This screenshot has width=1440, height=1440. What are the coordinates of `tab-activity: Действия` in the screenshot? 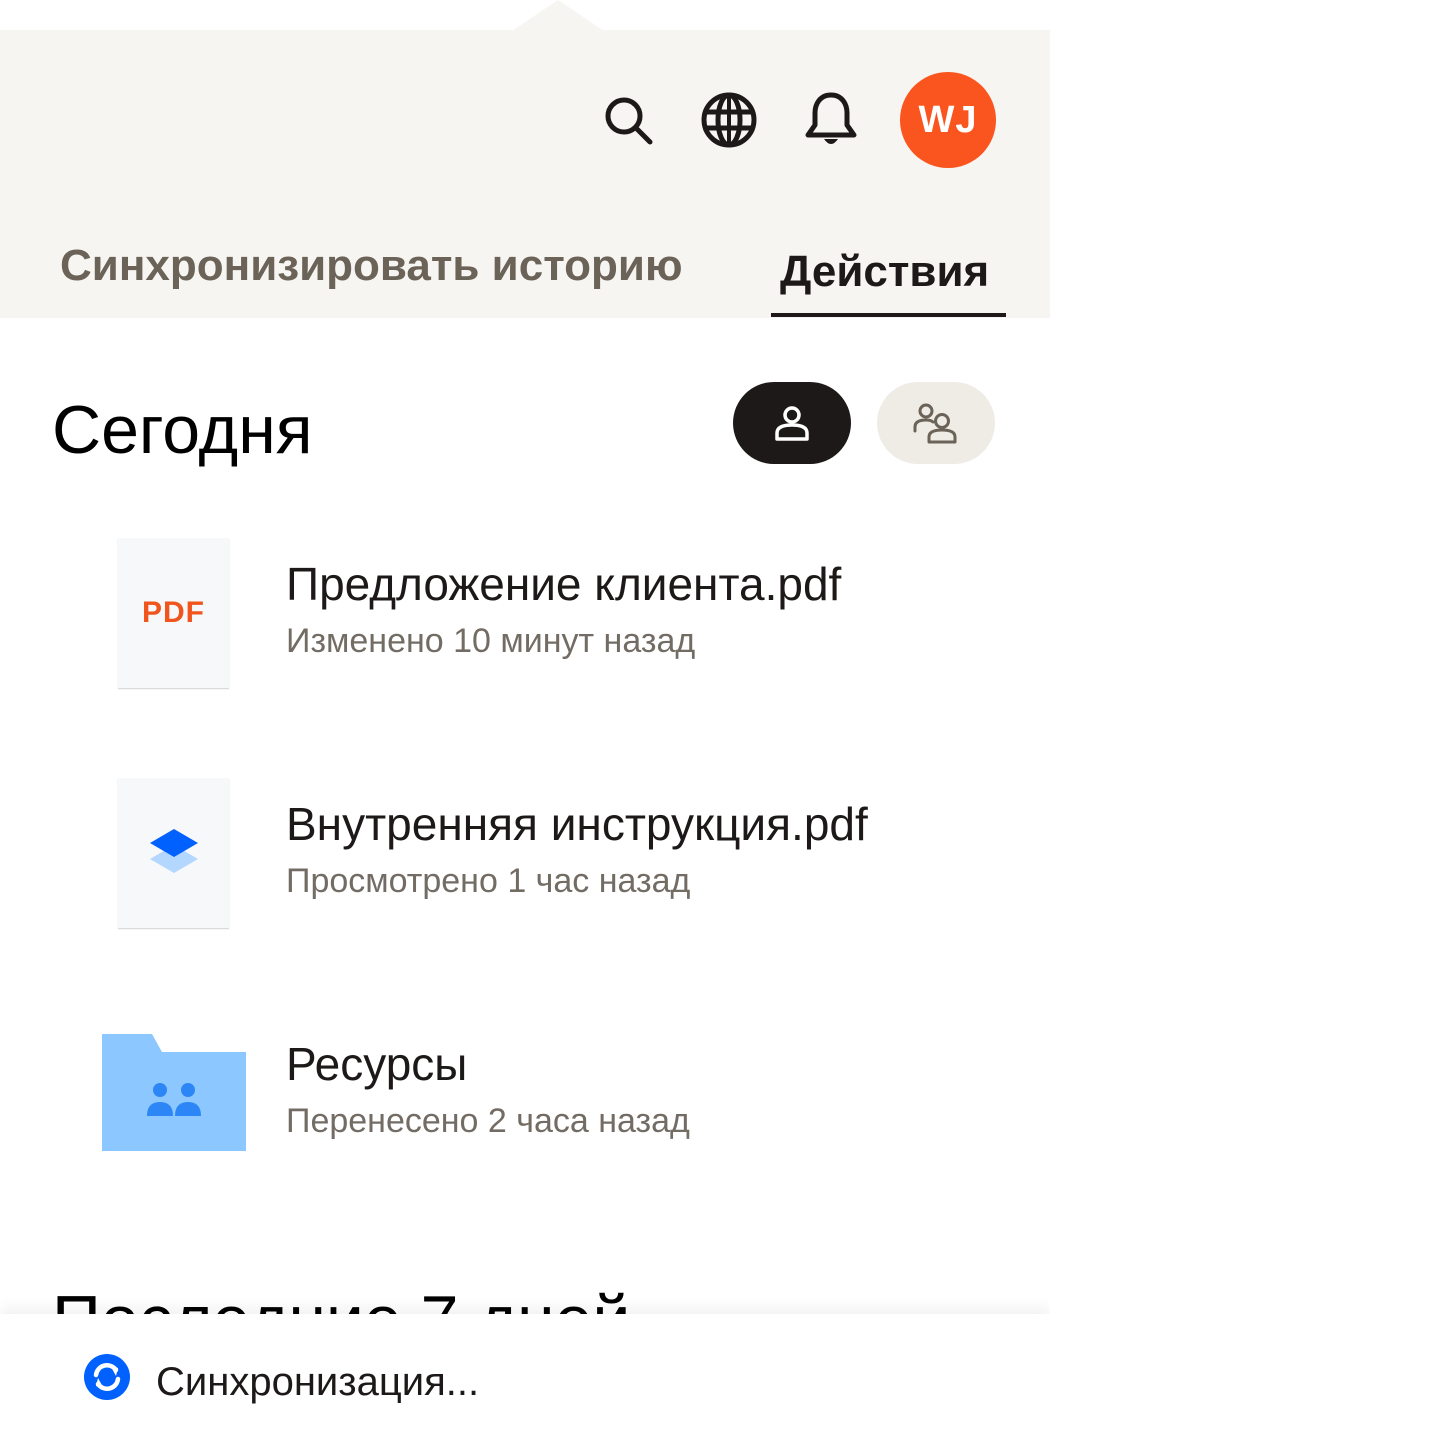 It's located at (884, 272).